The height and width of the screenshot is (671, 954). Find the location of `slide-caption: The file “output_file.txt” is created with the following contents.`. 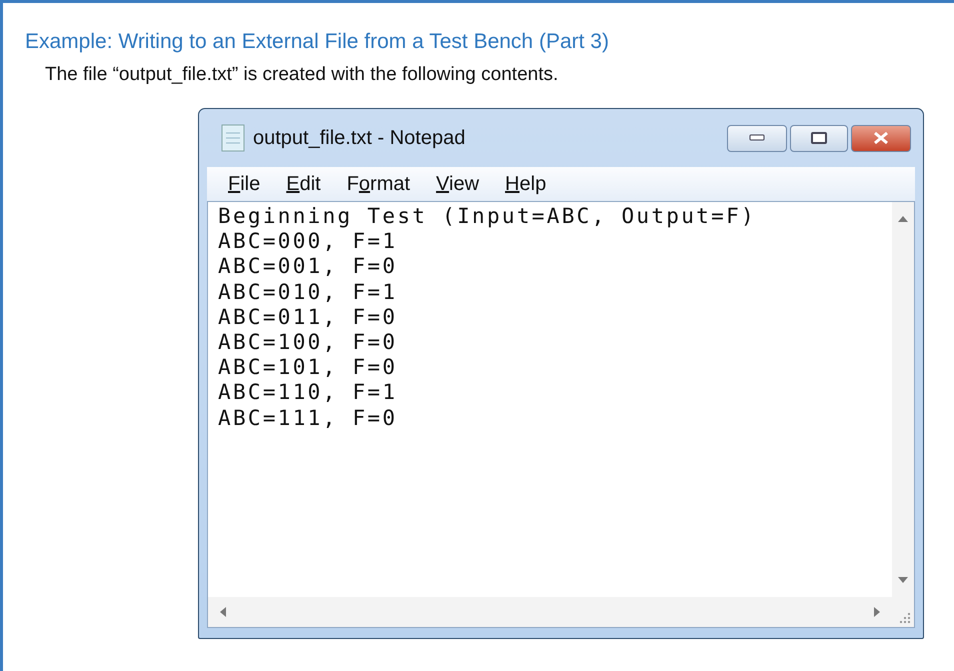

slide-caption: The file “output_file.txt” is created with the following contents. is located at coordinates (302, 75).